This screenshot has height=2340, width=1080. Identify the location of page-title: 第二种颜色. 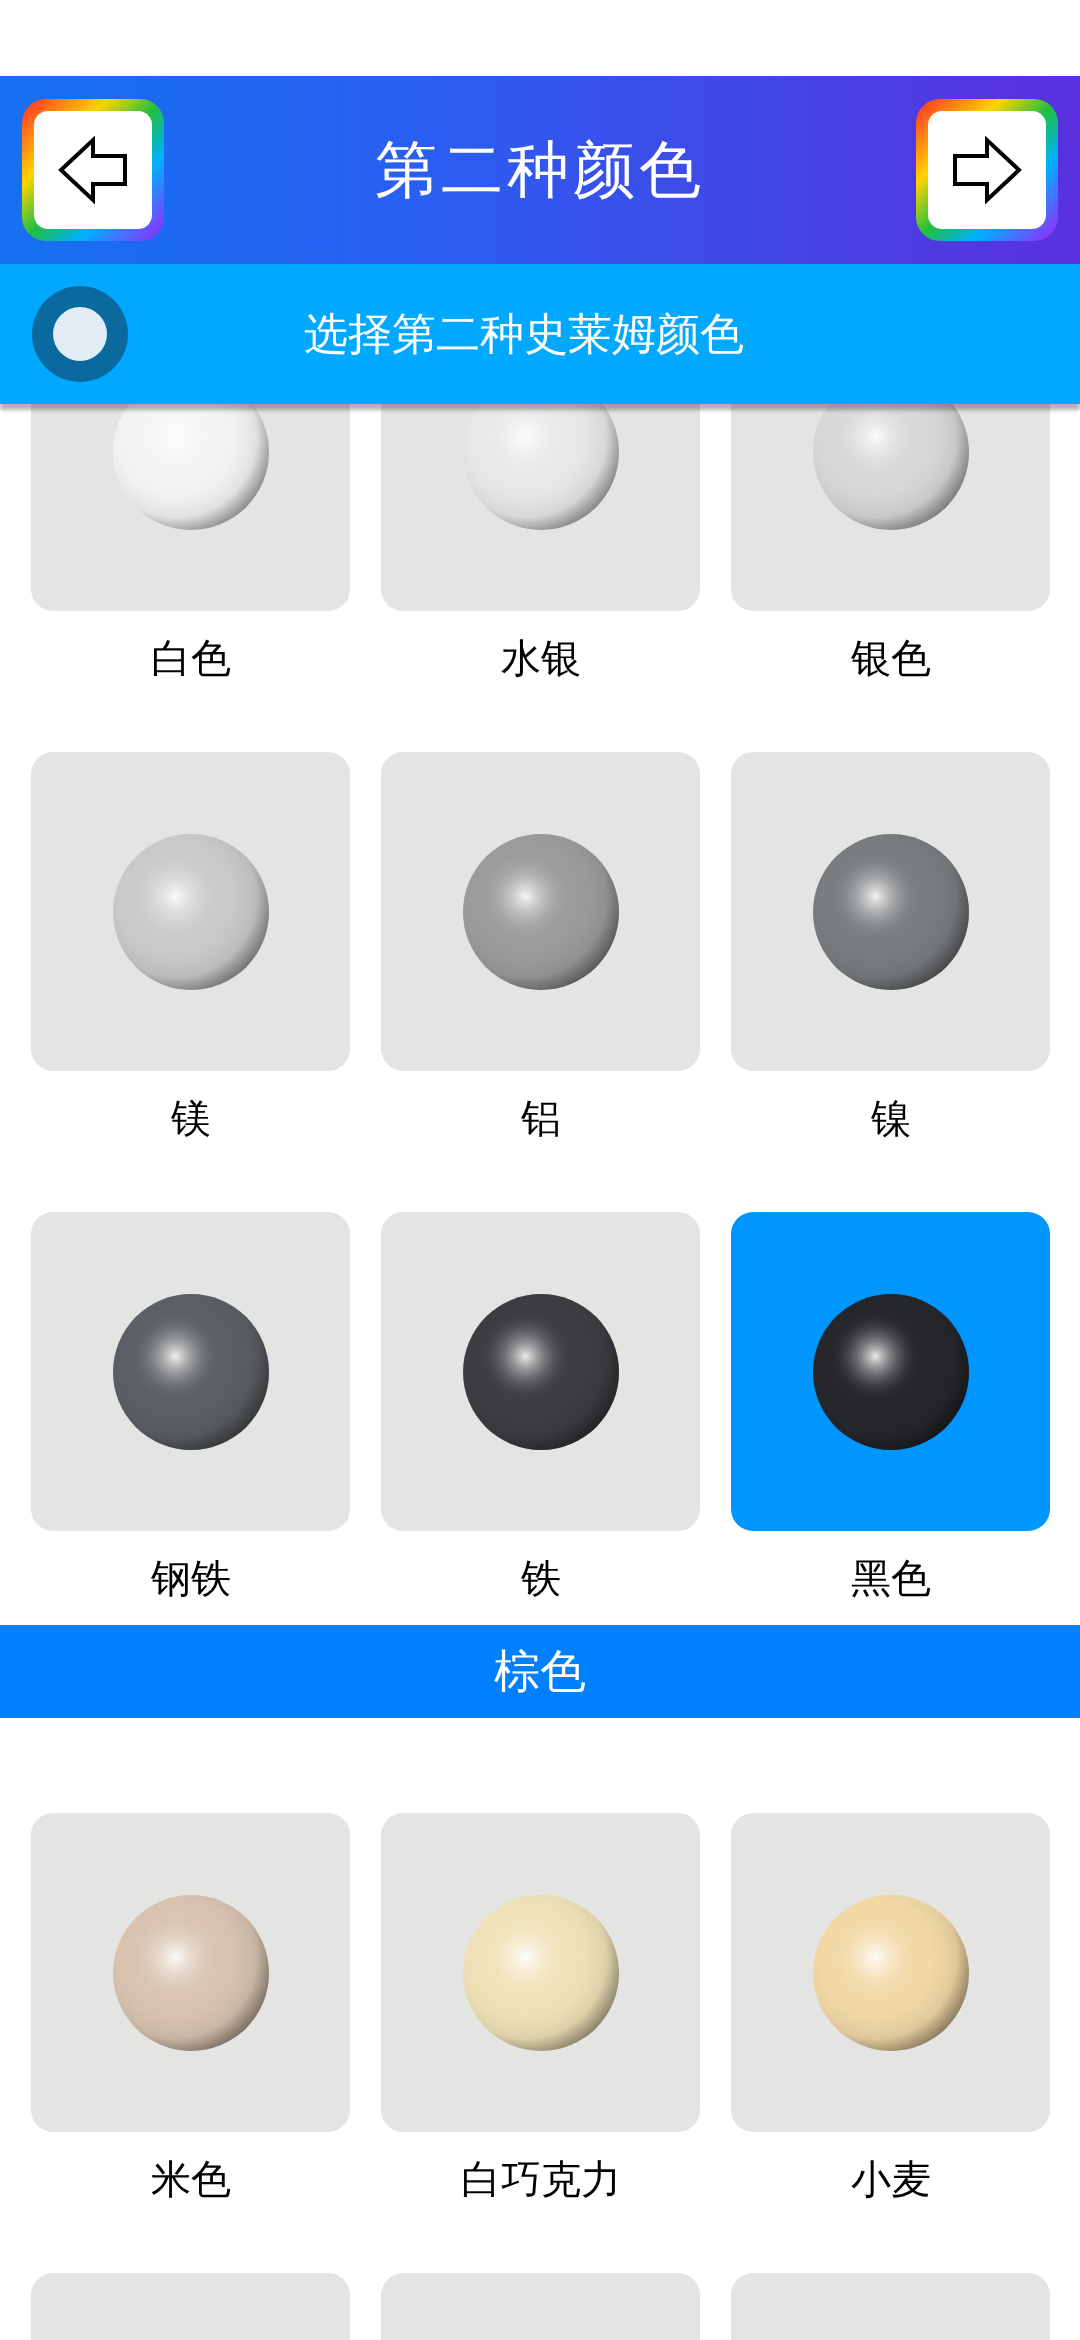
(540, 170).